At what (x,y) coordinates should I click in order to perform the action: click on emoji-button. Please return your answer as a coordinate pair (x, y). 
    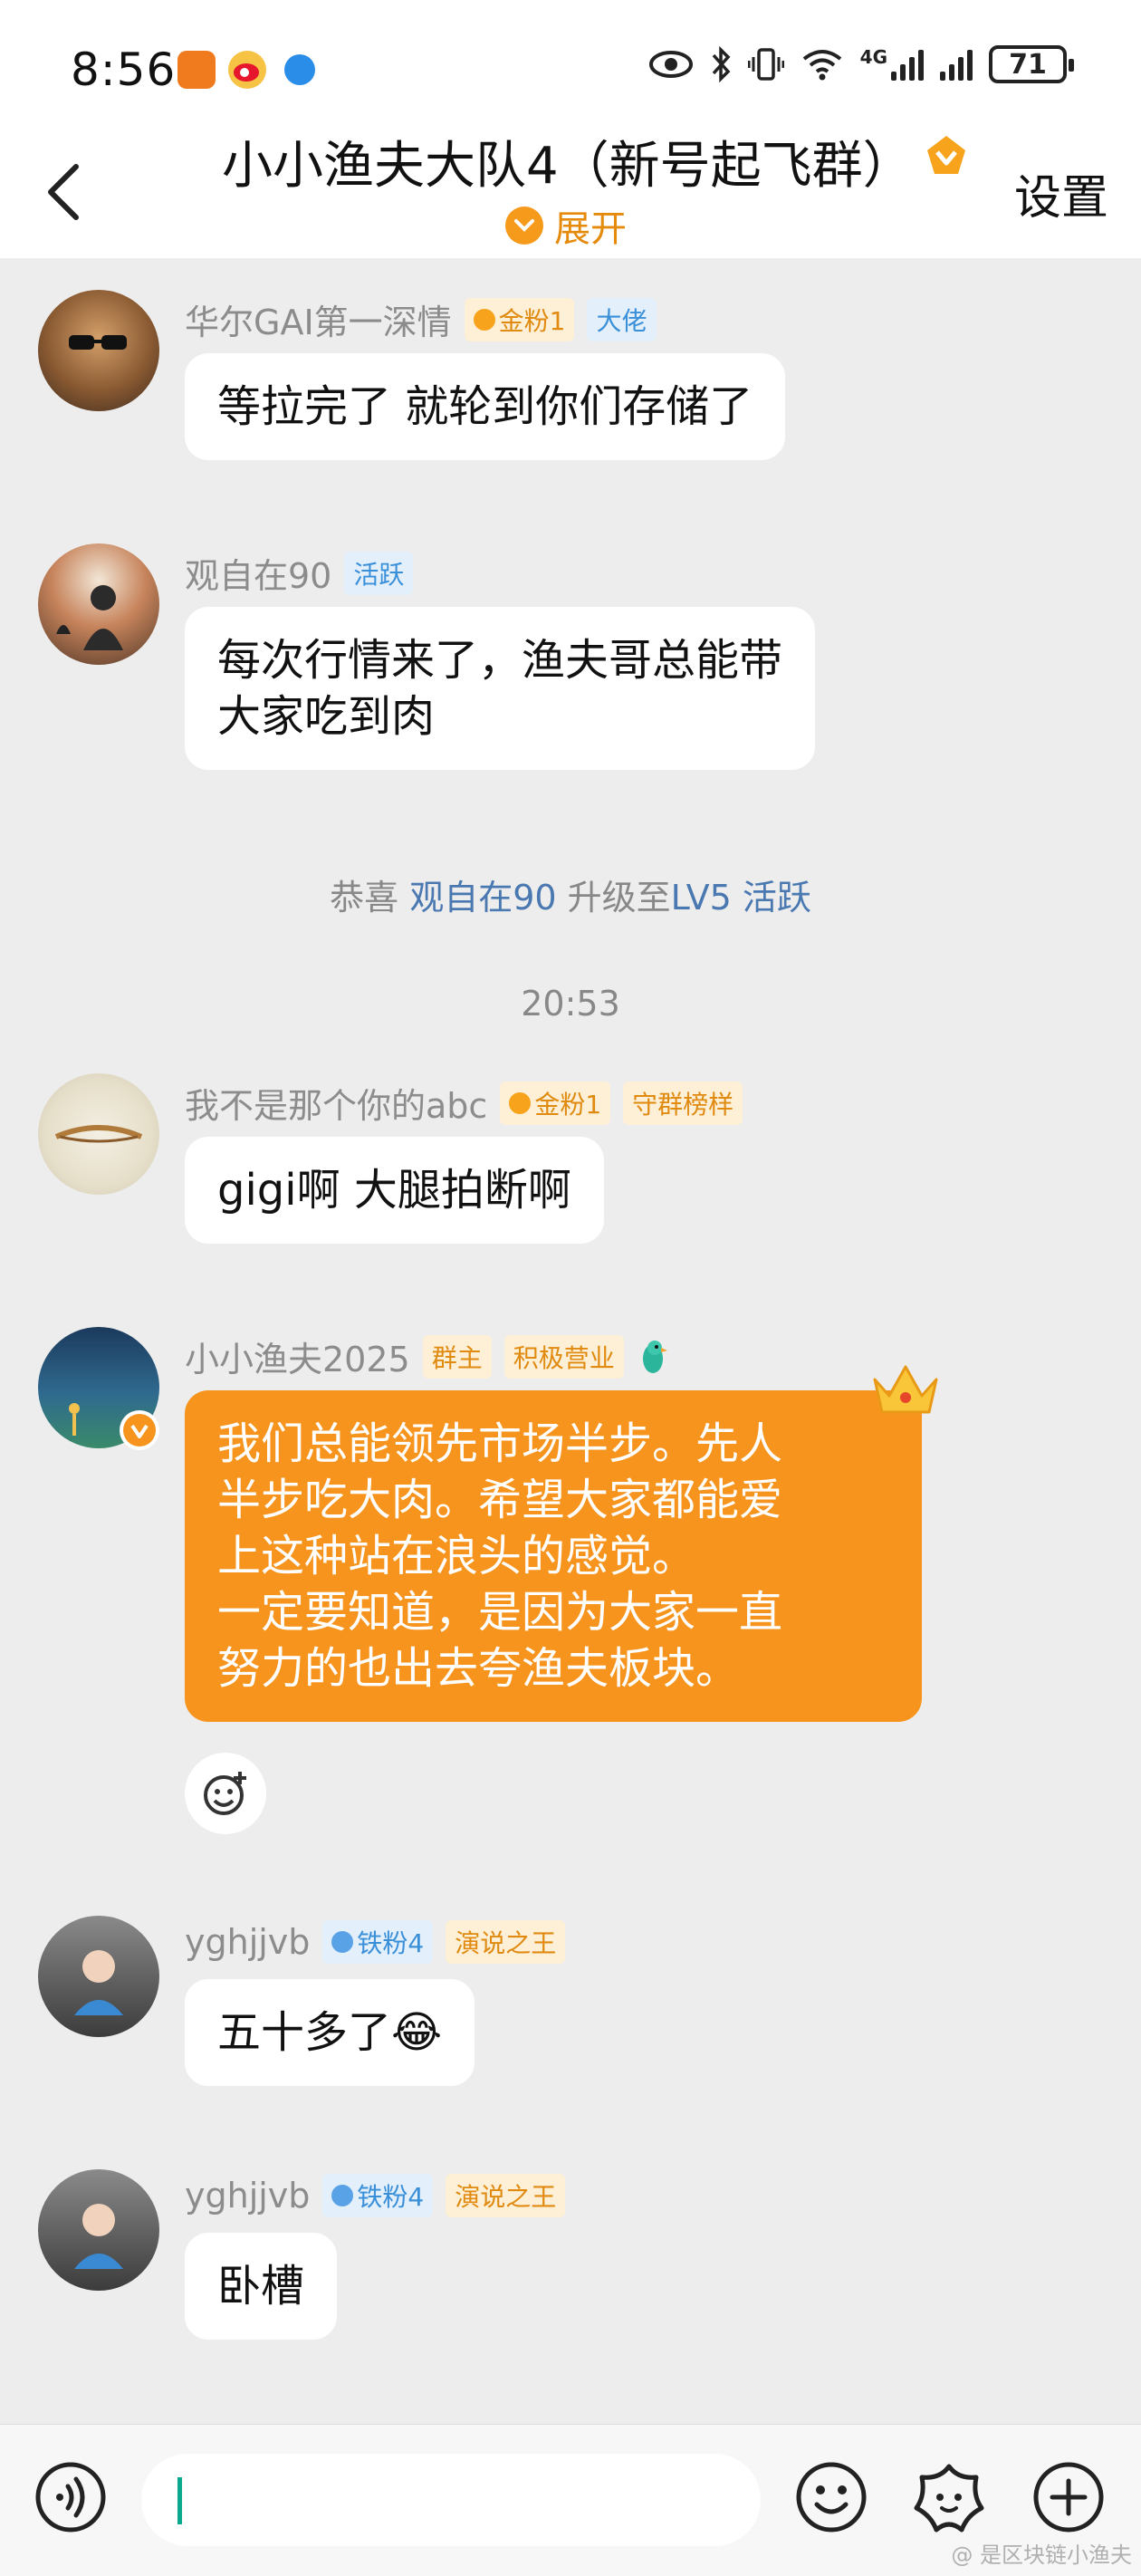
    Looking at the image, I should click on (831, 2497).